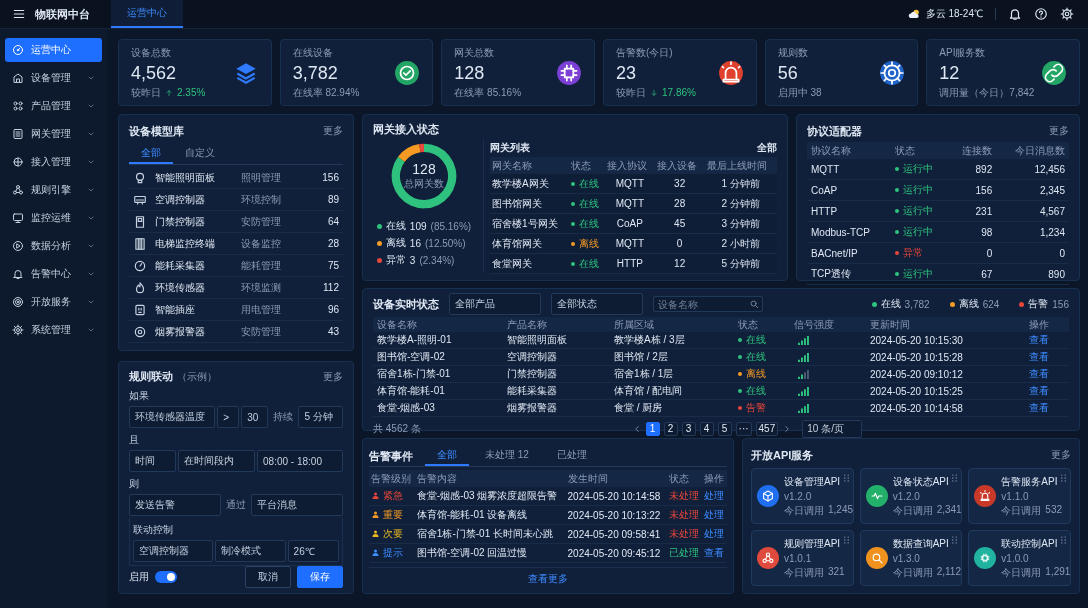  I want to click on select-field: 平台消息, so click(297, 505).